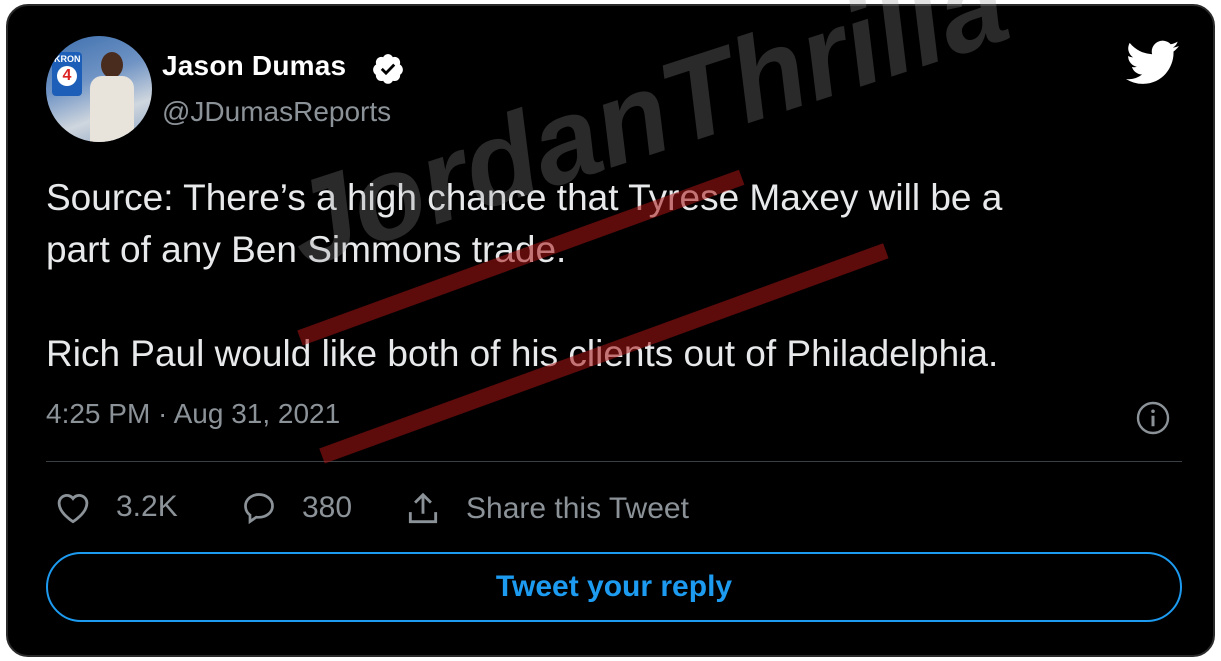 Image resolution: width=1221 pixels, height=661 pixels. Describe the element at coordinates (327, 507) in the screenshot. I see `reply-count: 380` at that location.